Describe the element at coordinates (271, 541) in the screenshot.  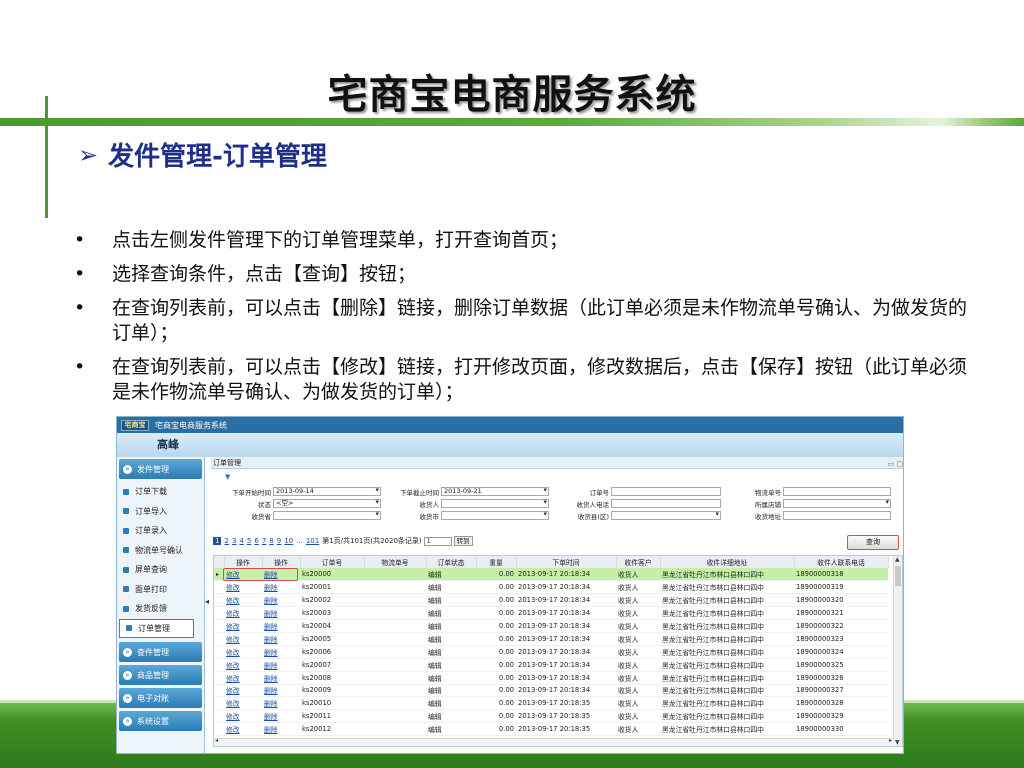
I see `page-link: 8` at that location.